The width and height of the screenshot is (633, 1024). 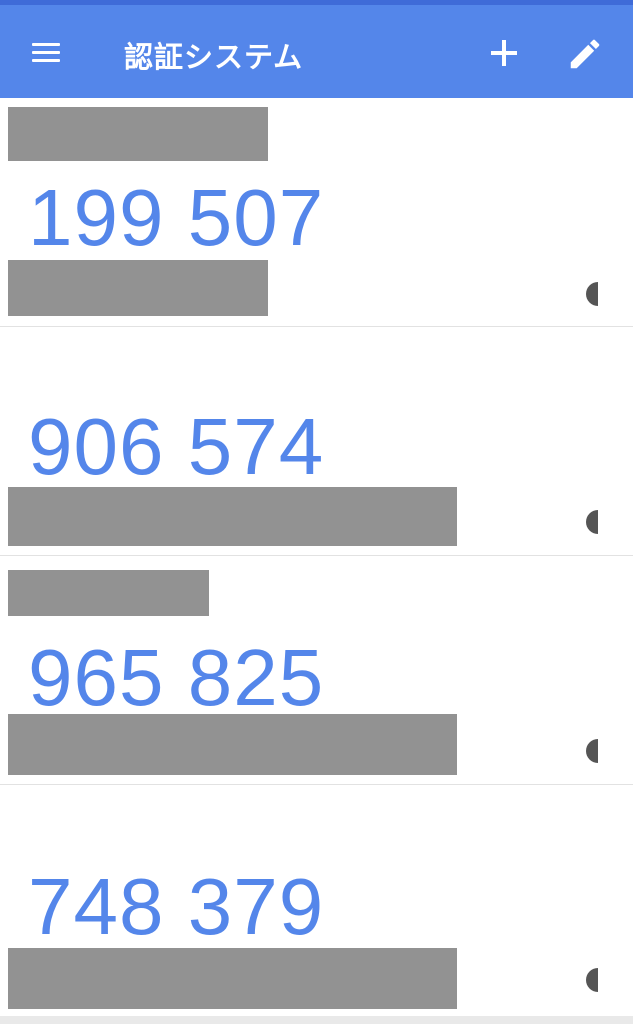 What do you see at coordinates (176, 906) in the screenshot?
I see `otp-code: 748 379` at bounding box center [176, 906].